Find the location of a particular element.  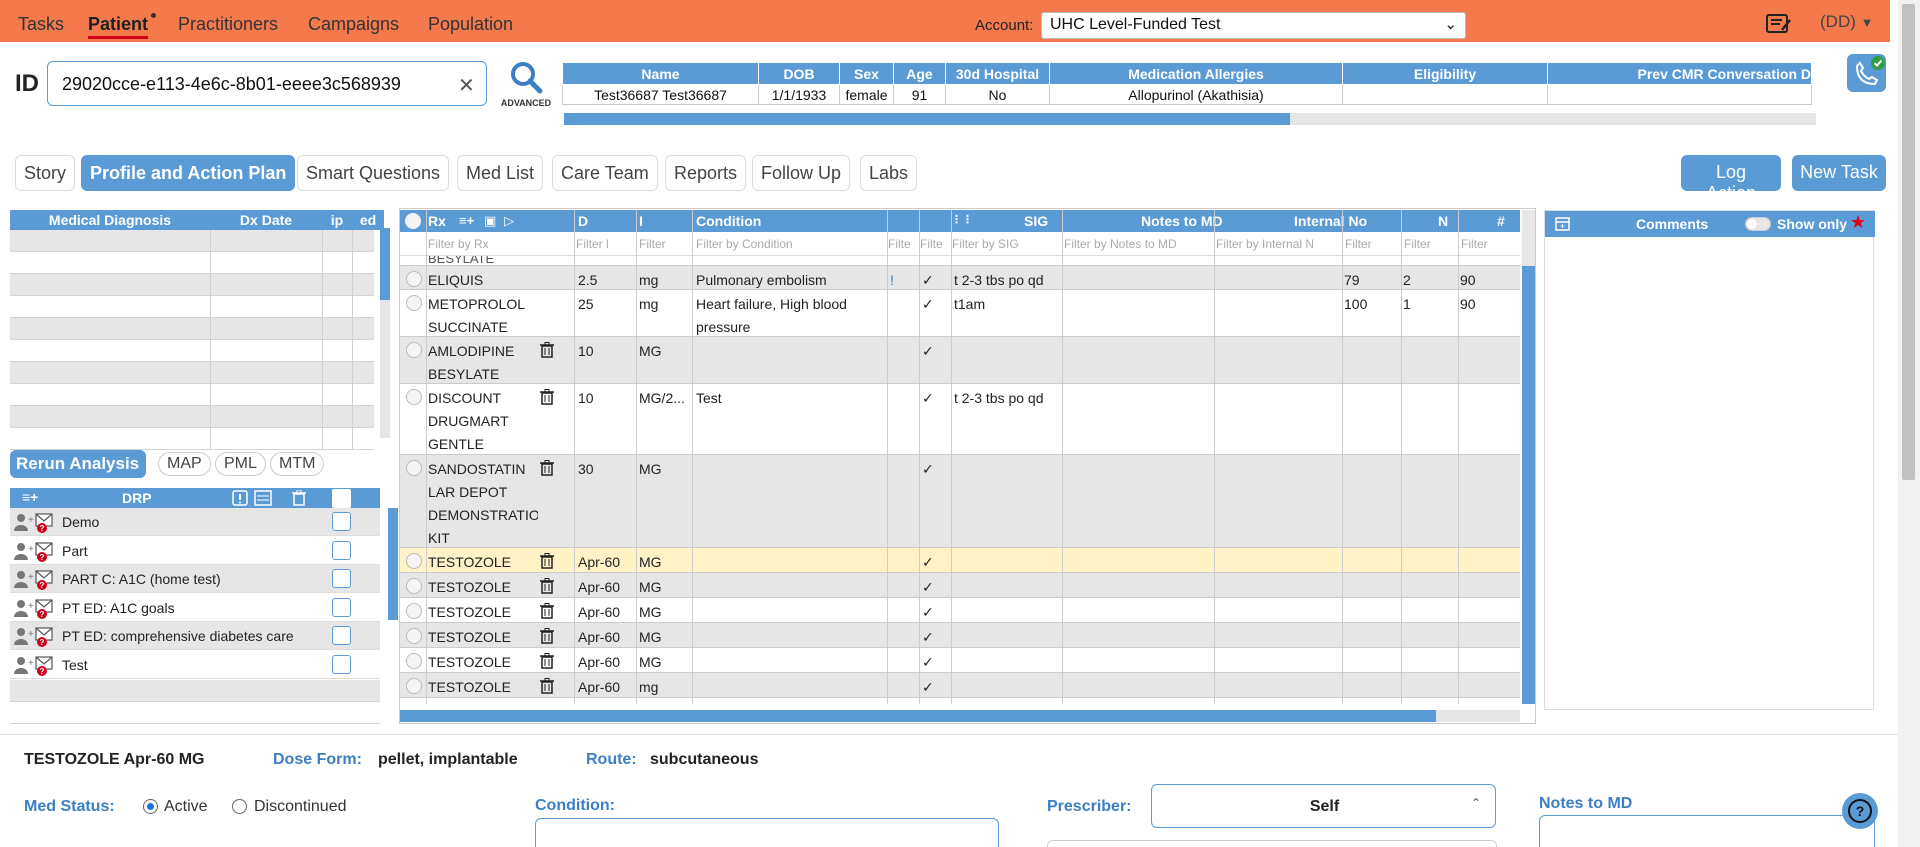

add-rx-icon: ≡+ is located at coordinates (466, 220).